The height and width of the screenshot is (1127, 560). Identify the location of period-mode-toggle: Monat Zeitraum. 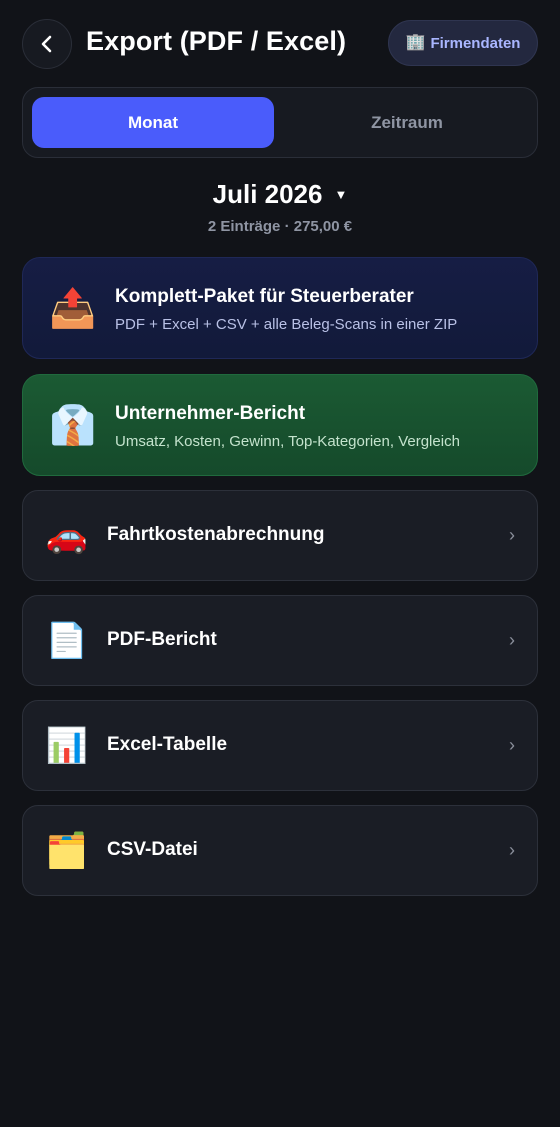
(280, 122).